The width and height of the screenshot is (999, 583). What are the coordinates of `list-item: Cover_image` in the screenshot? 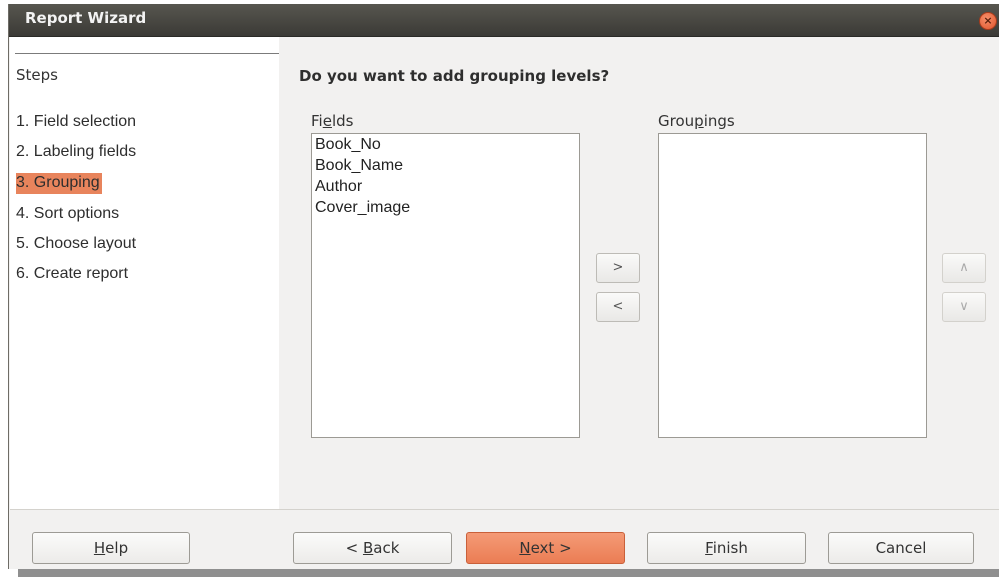 It's located at (445, 207).